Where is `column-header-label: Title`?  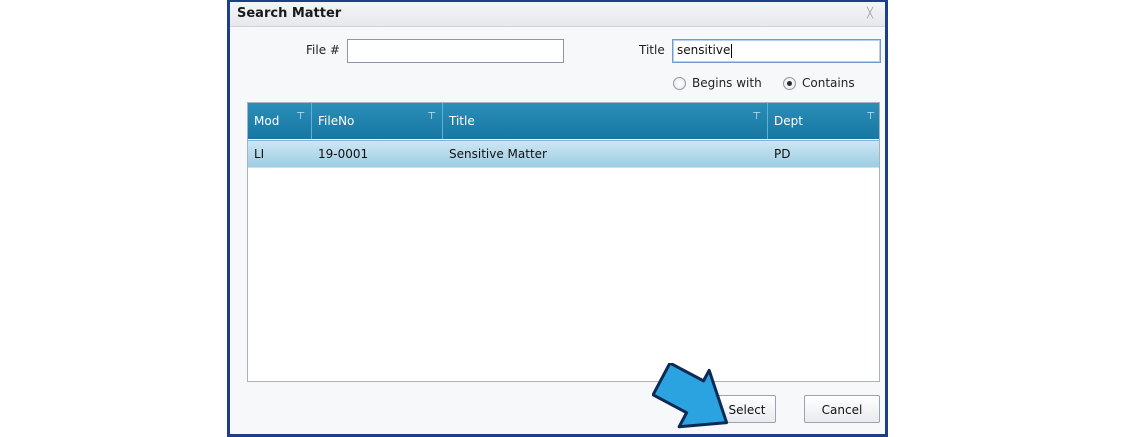 column-header-label: Title is located at coordinates (462, 121).